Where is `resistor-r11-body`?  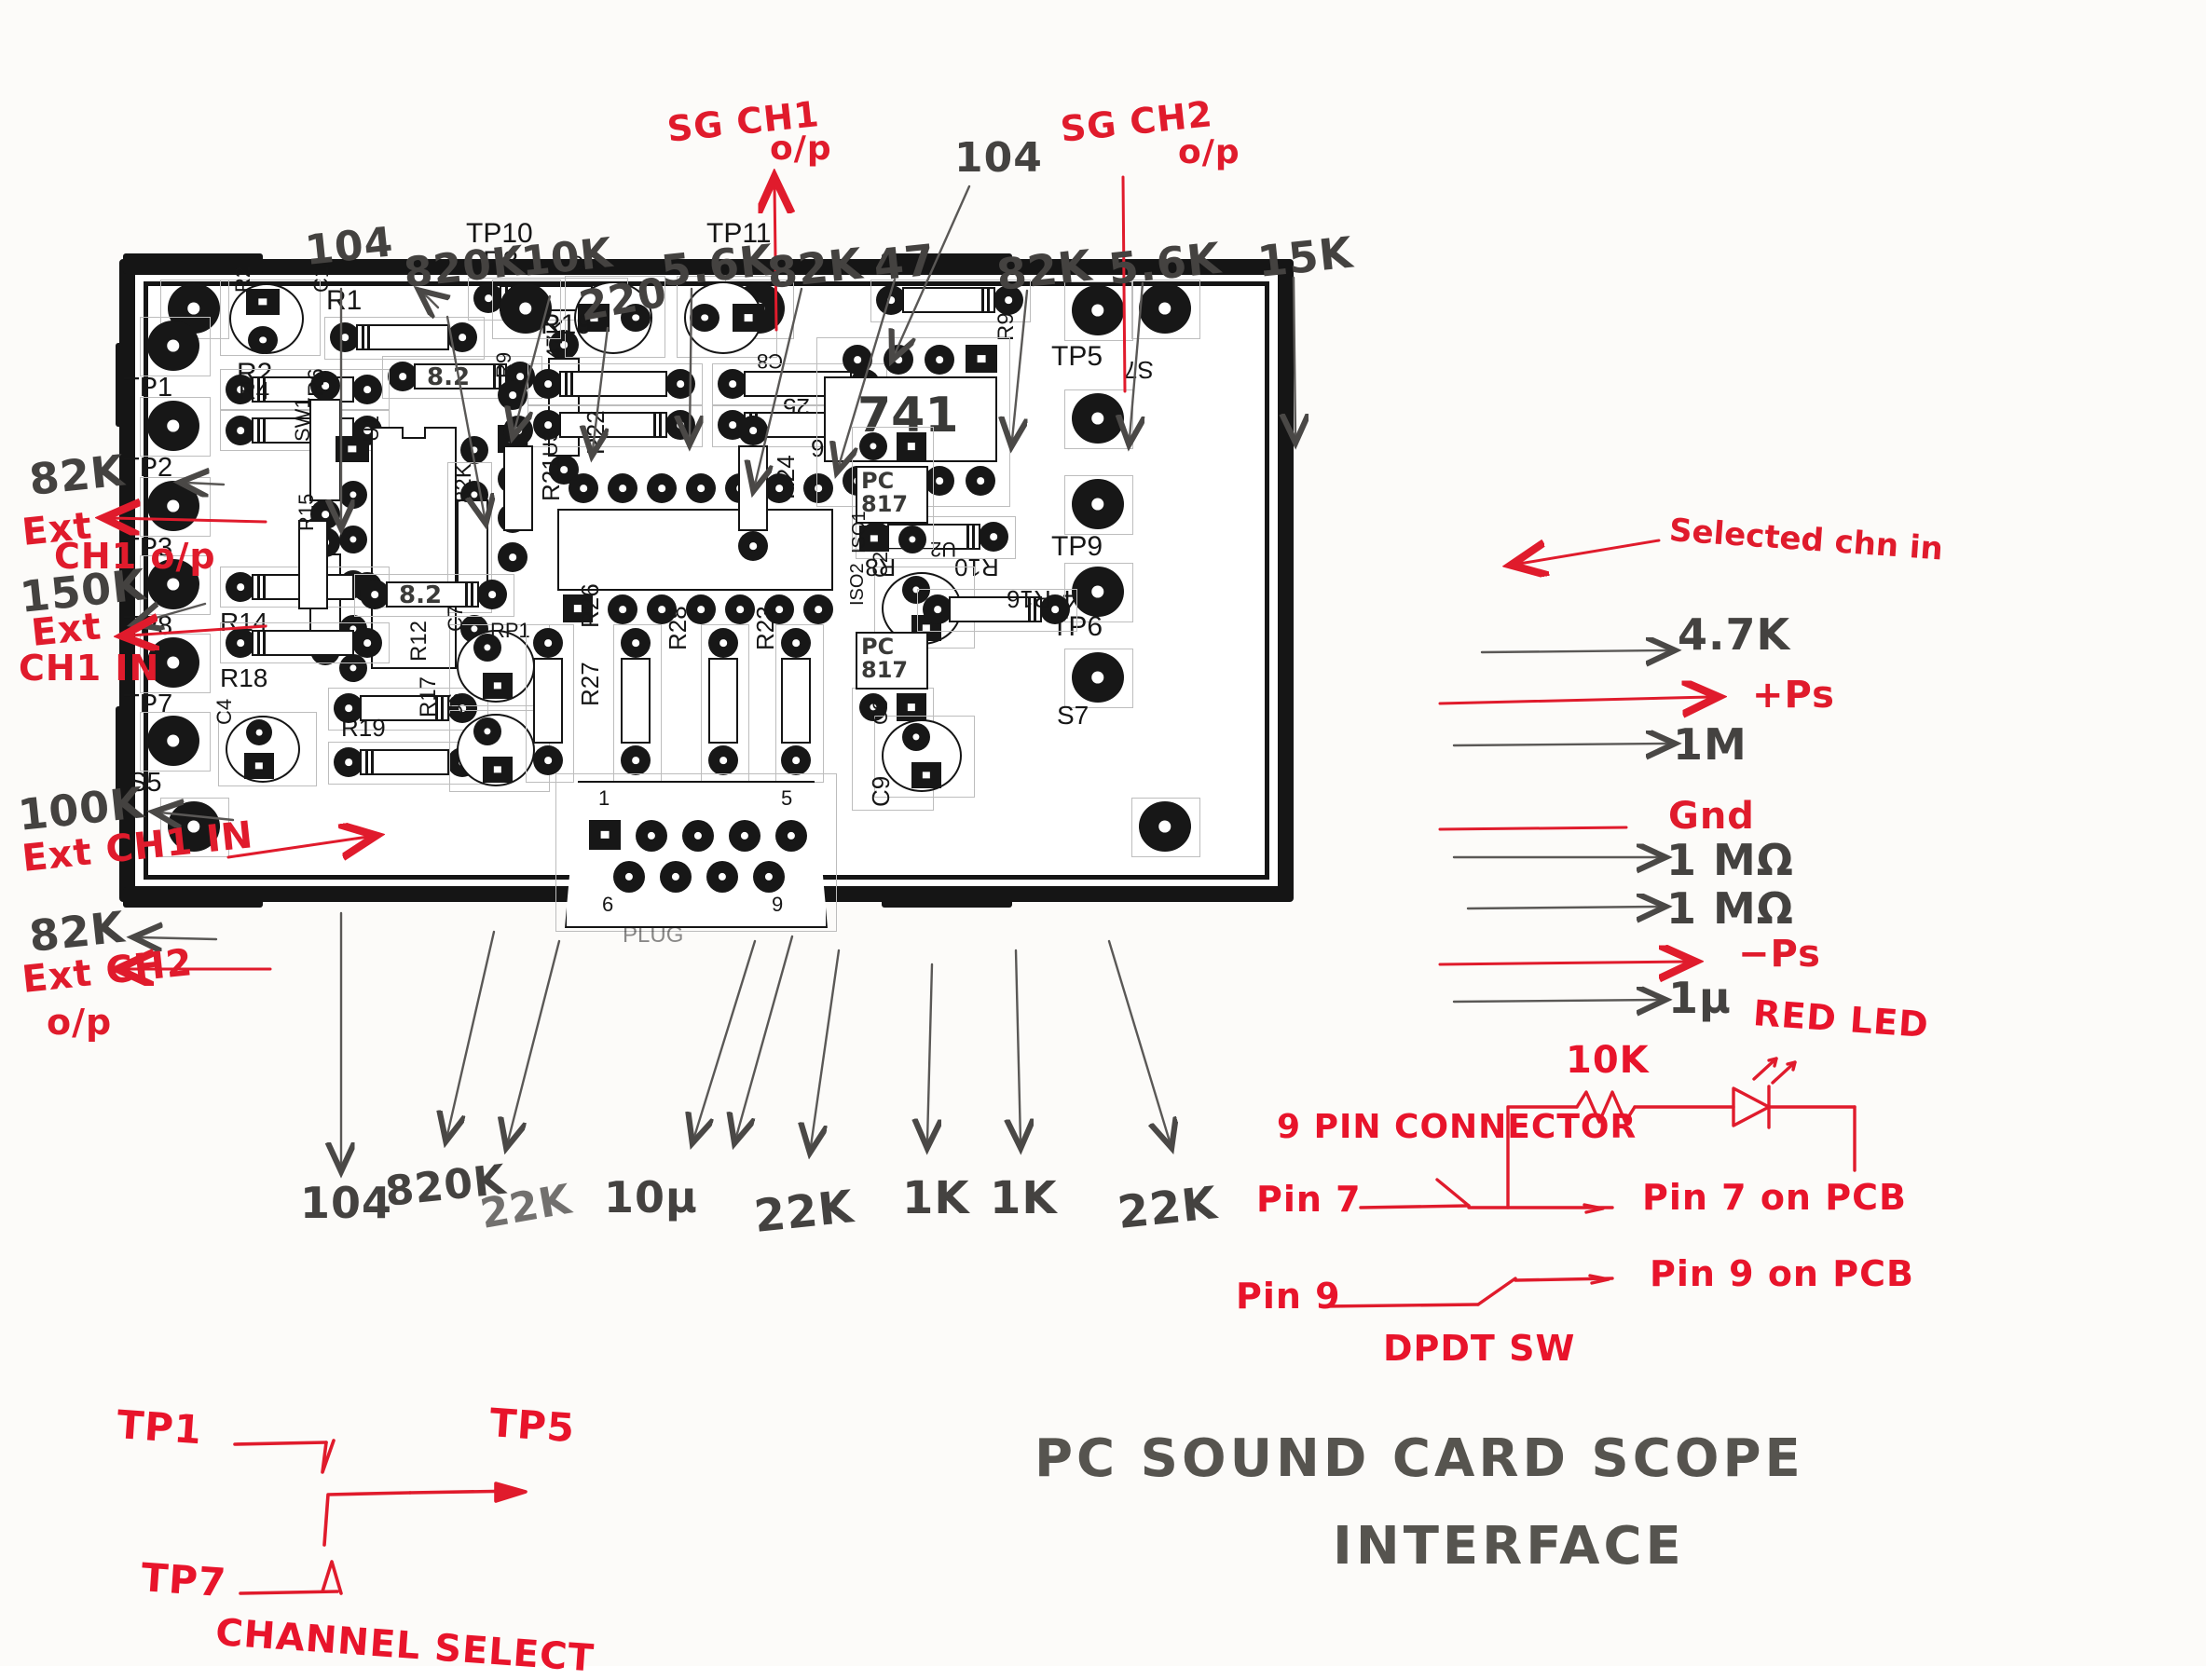
resistor-r11-body is located at coordinates (949, 300).